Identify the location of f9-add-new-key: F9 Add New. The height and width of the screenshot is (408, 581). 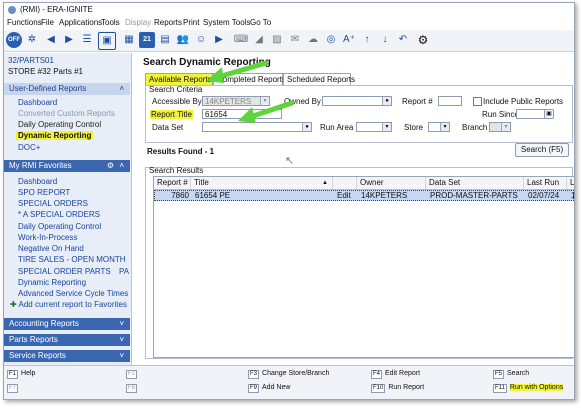
(269, 388).